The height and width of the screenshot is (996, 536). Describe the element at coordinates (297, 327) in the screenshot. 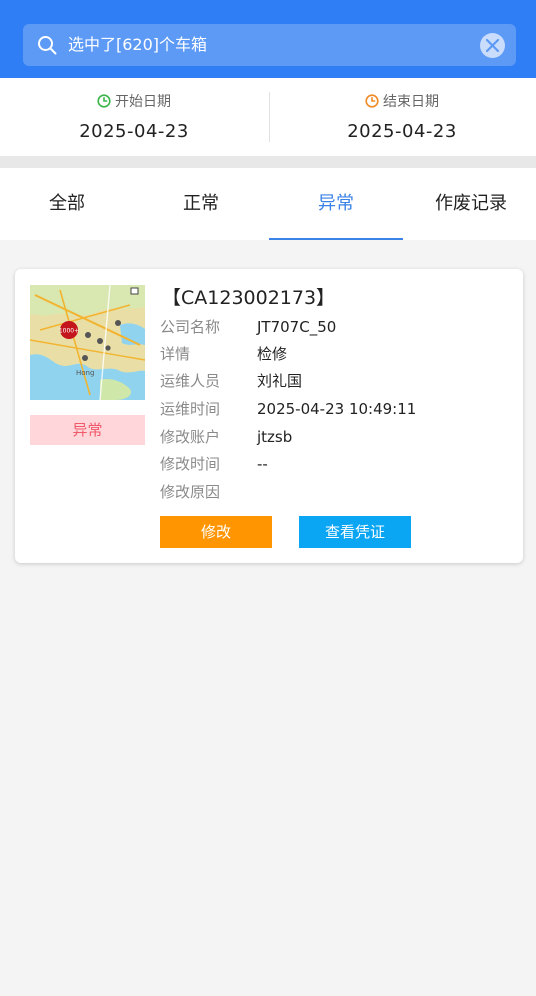

I see `detail-value: JT707C_50` at that location.